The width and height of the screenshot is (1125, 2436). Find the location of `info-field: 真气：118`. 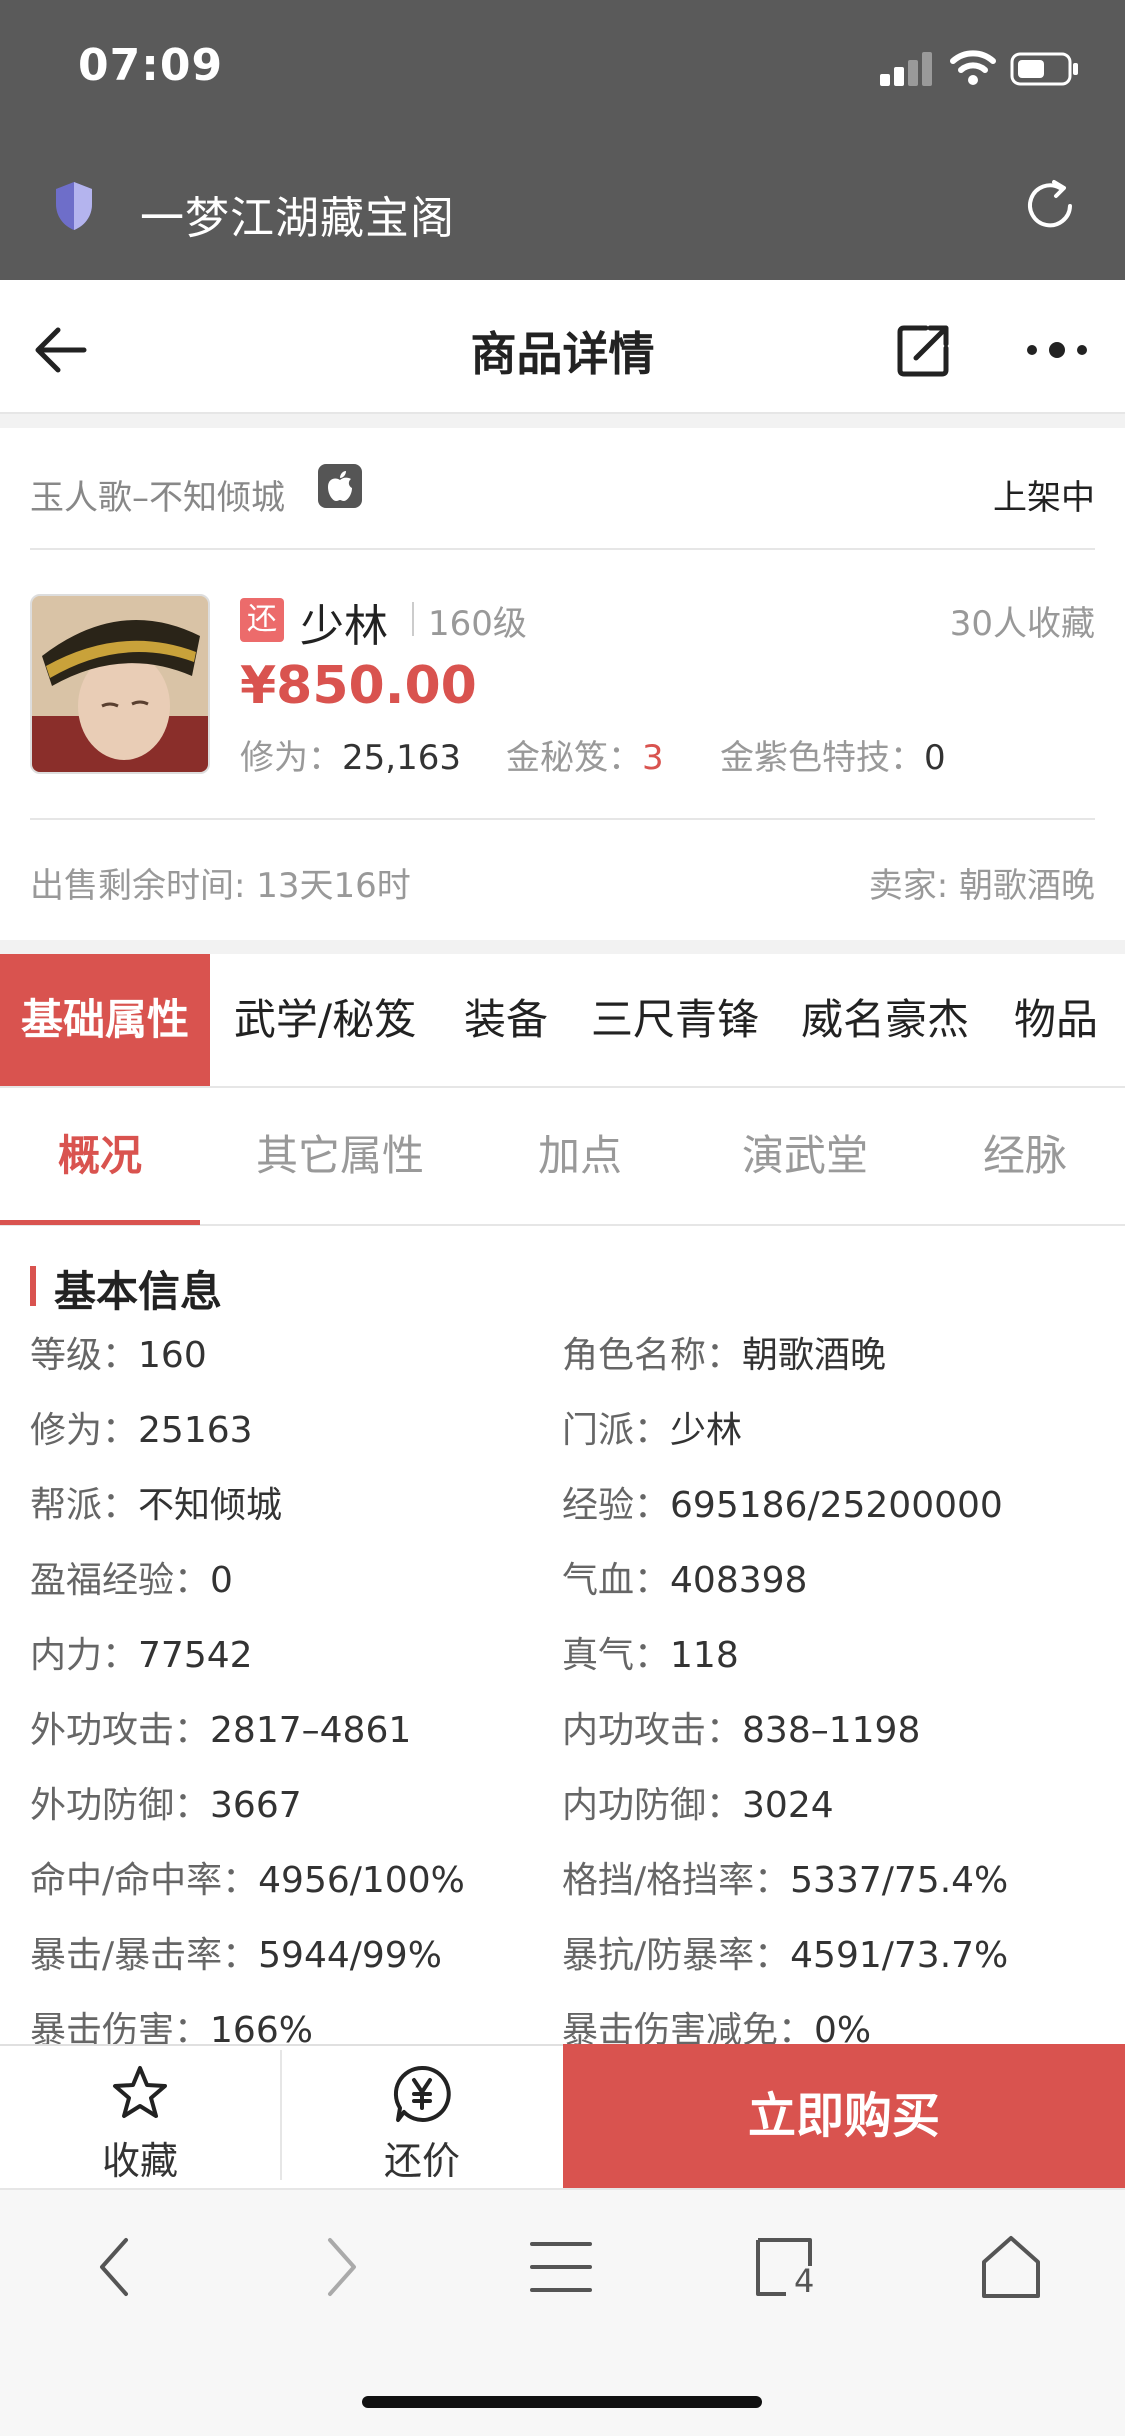

info-field: 真气：118 is located at coordinates (650, 1652).